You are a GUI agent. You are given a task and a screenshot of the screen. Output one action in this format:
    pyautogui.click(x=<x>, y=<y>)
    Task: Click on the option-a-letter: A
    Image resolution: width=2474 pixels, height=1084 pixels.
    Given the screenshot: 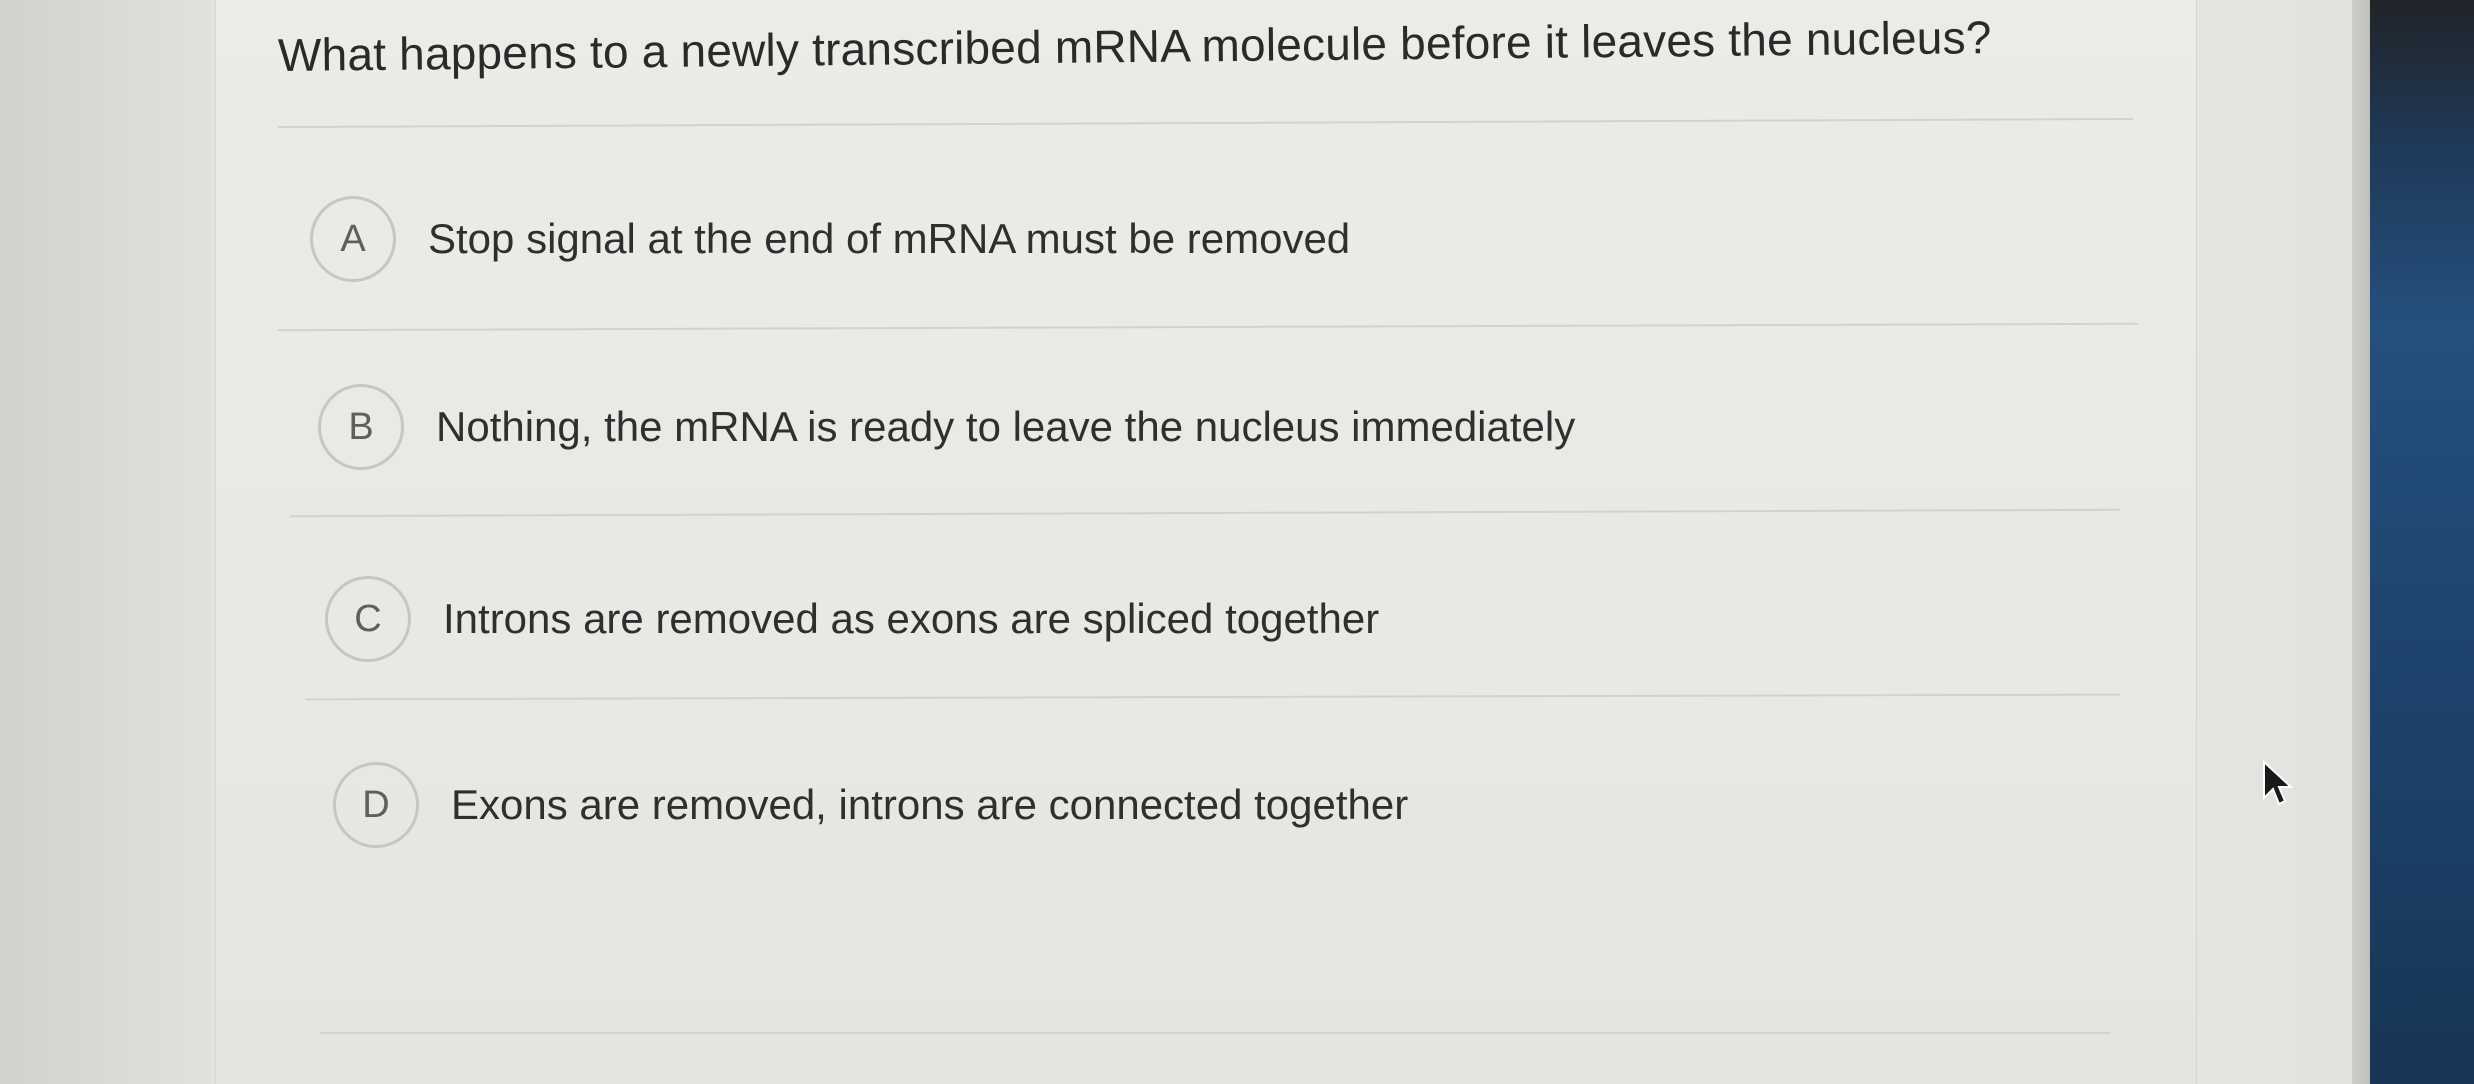 What is the action you would take?
    pyautogui.click(x=353, y=238)
    